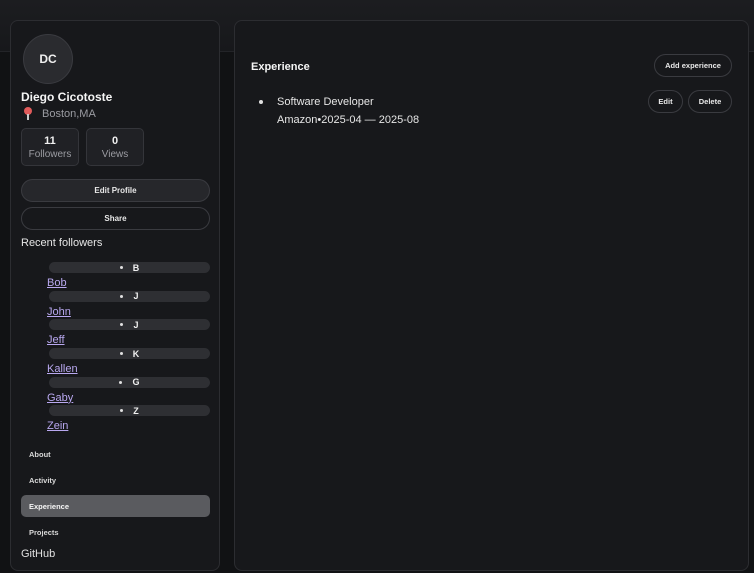  What do you see at coordinates (129, 382) in the screenshot?
I see `follower-avatar: G` at bounding box center [129, 382].